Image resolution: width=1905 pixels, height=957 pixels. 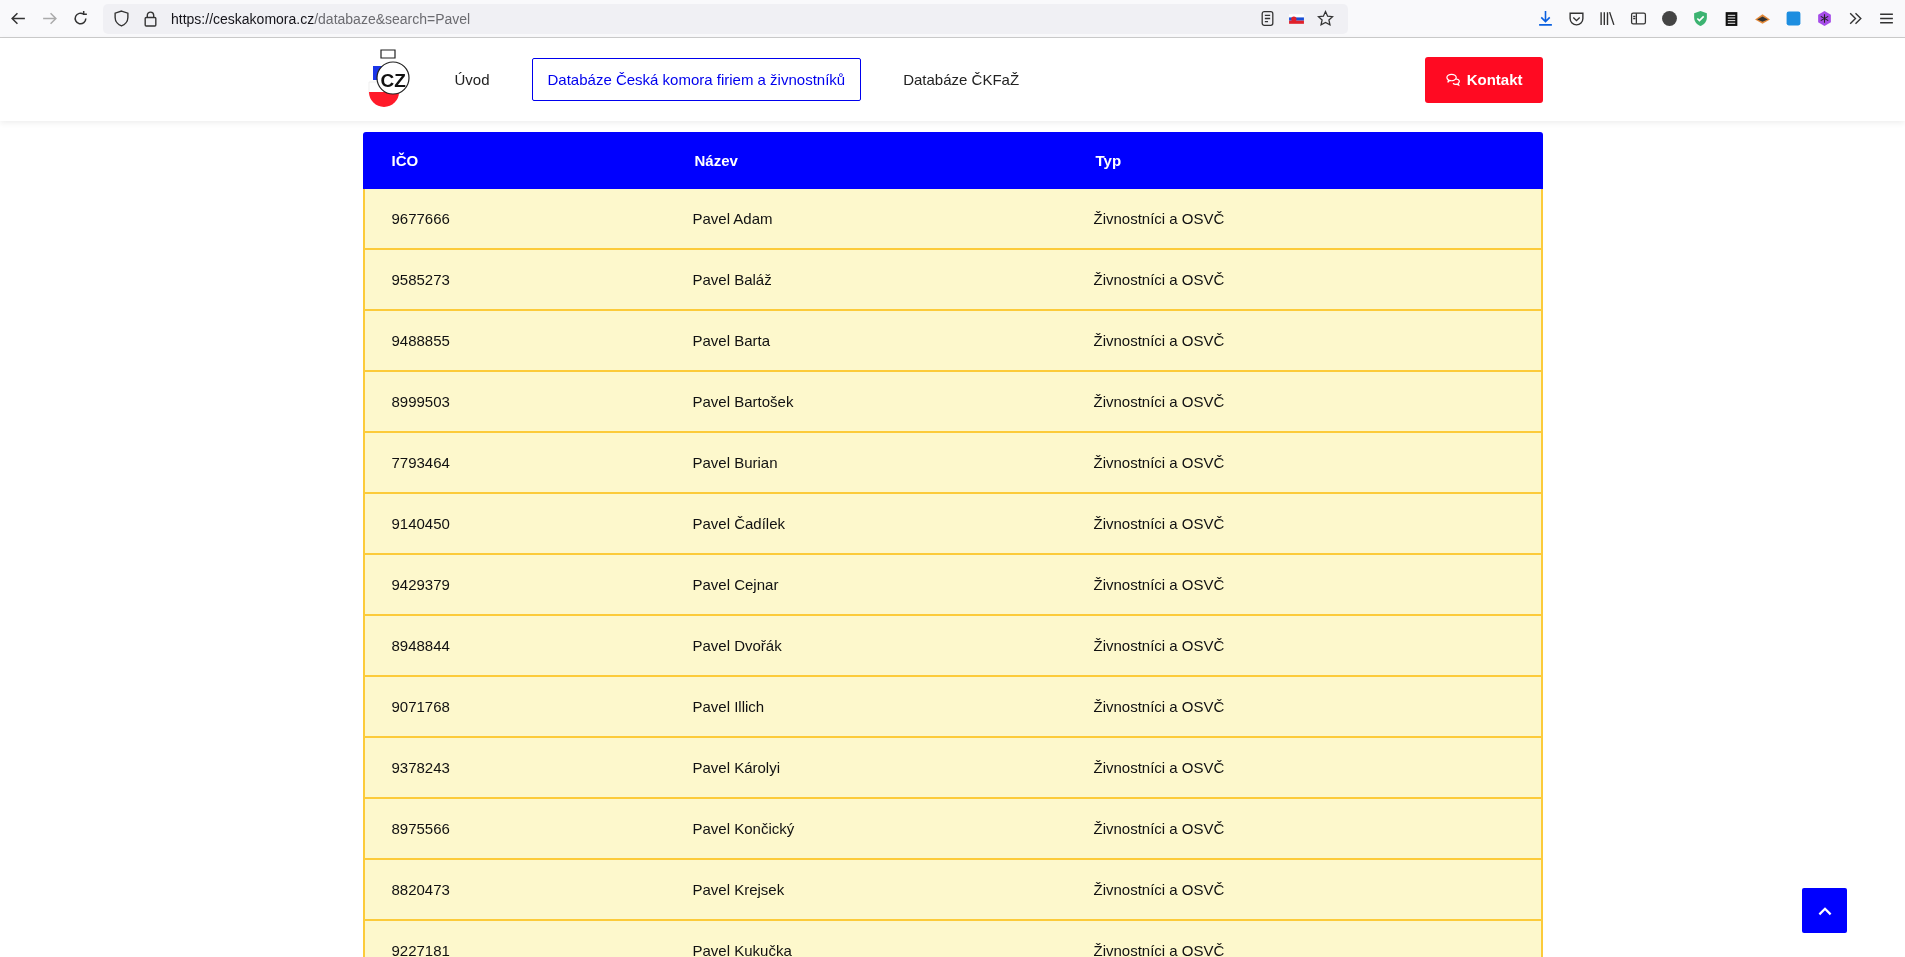 What do you see at coordinates (150, 18) in the screenshot?
I see `lock-icon` at bounding box center [150, 18].